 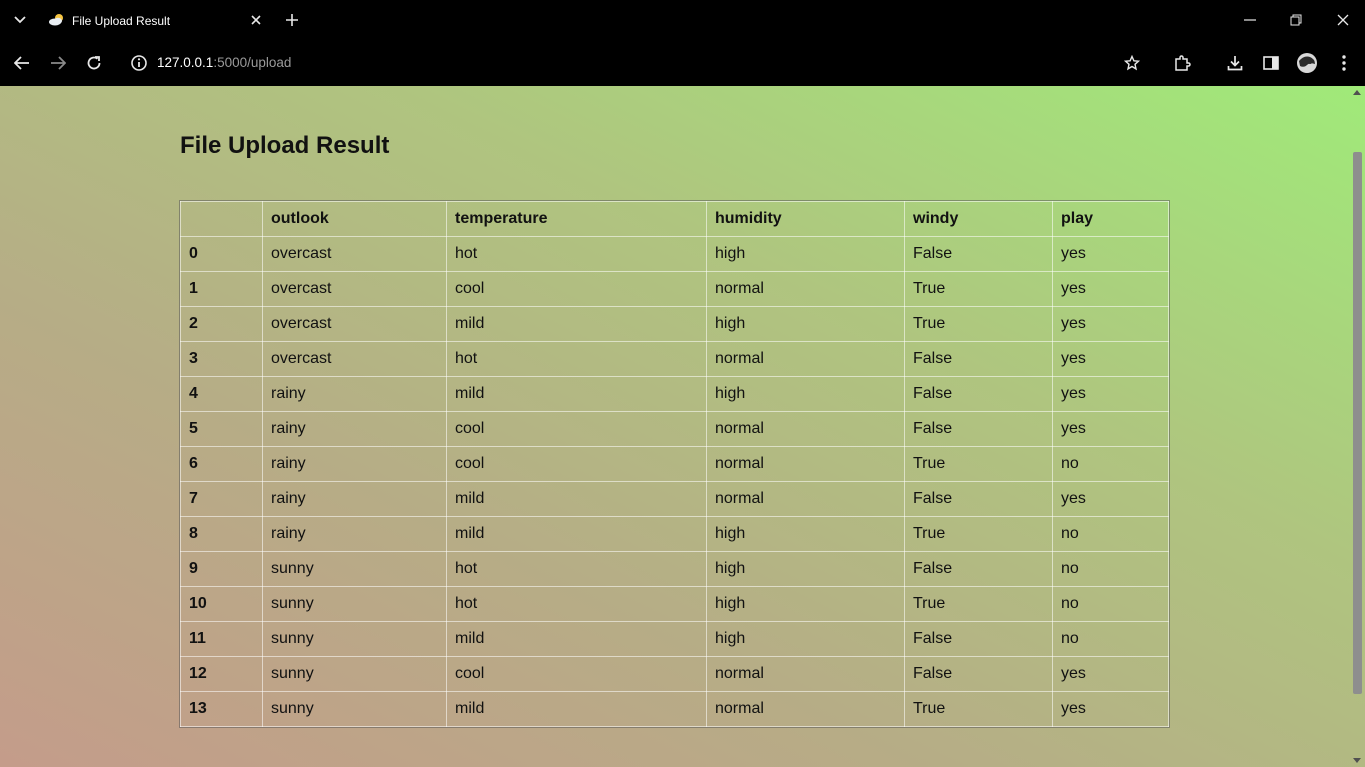 I want to click on row-index-cell: 6, so click(x=221, y=464).